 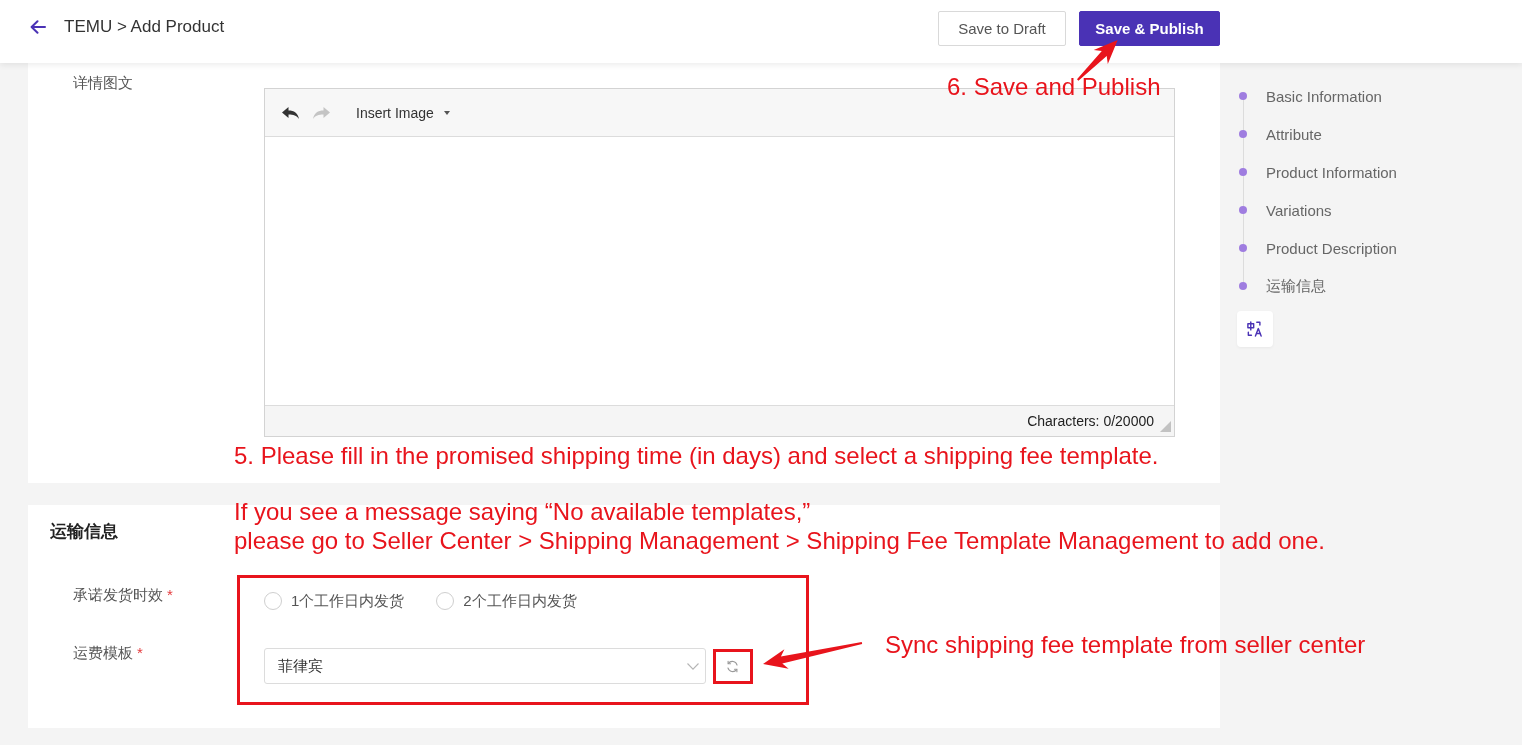 I want to click on section-nav-link: Basic Information, so click(x=1317, y=96).